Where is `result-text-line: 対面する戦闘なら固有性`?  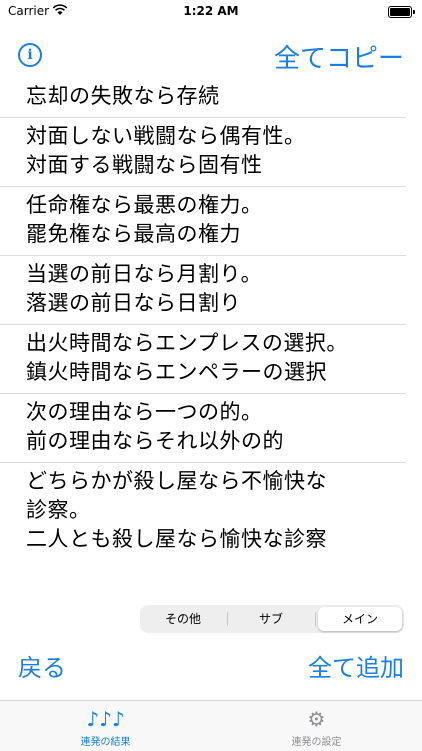 result-text-line: 対面する戦闘なら固有性 is located at coordinates (144, 165).